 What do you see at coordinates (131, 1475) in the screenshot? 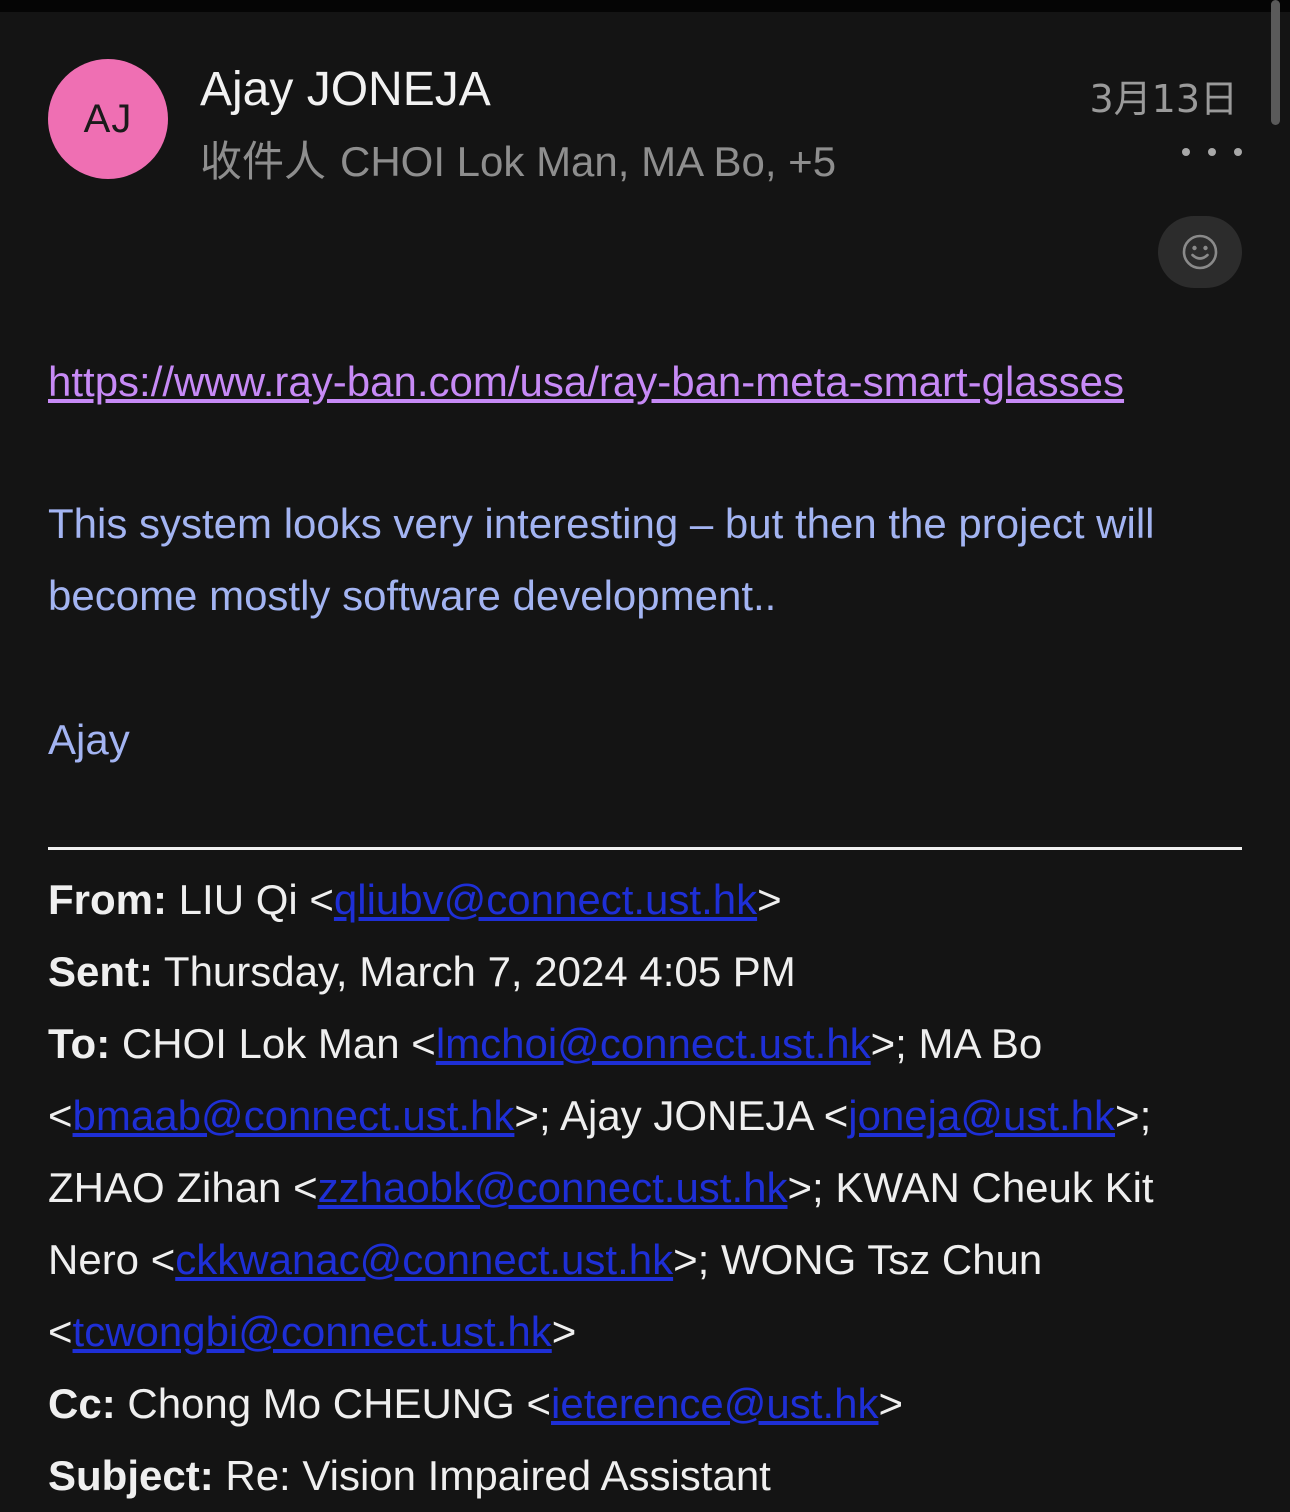
I see `subject-label: Subject:` at bounding box center [131, 1475].